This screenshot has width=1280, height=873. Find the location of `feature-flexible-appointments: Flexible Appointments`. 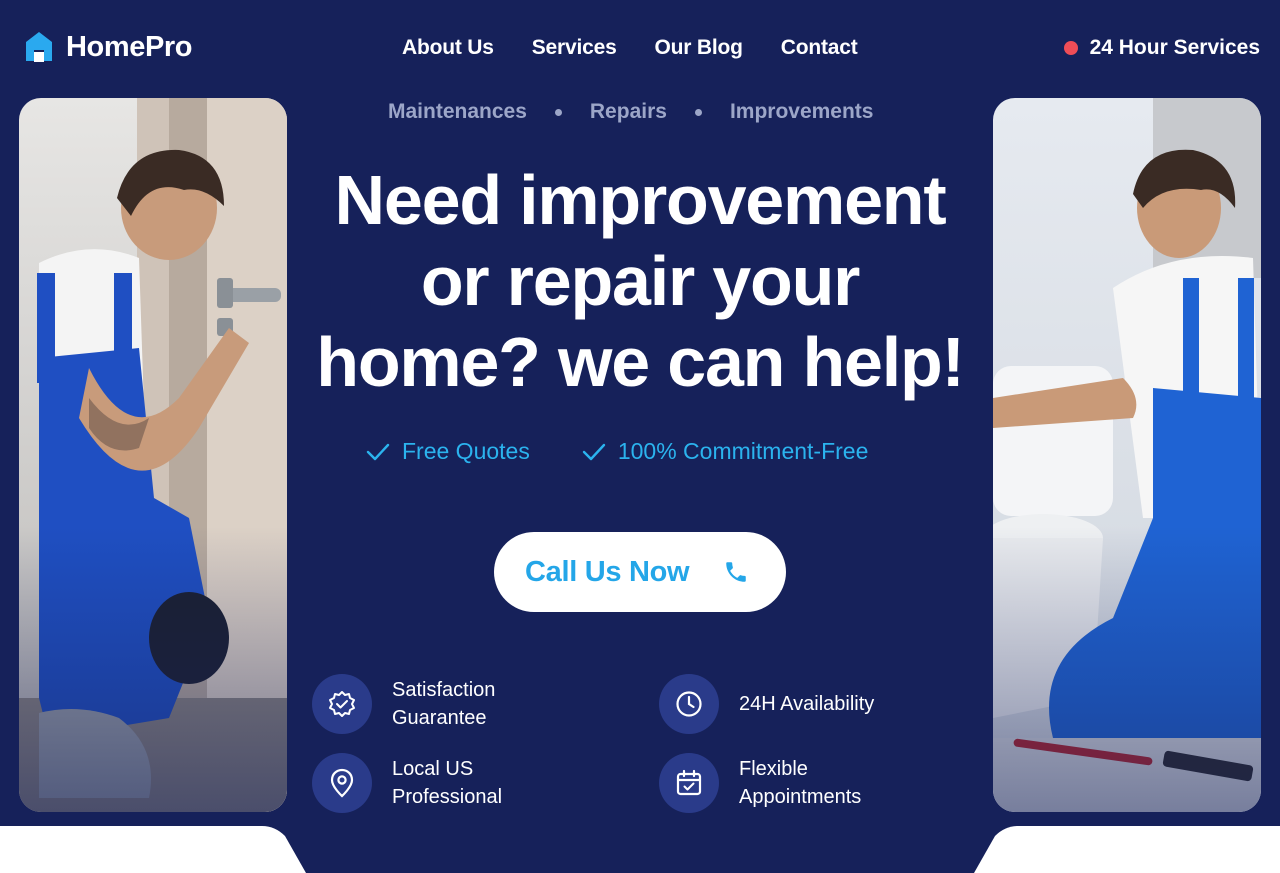

feature-flexible-appointments: Flexible Appointments is located at coordinates (779, 783).